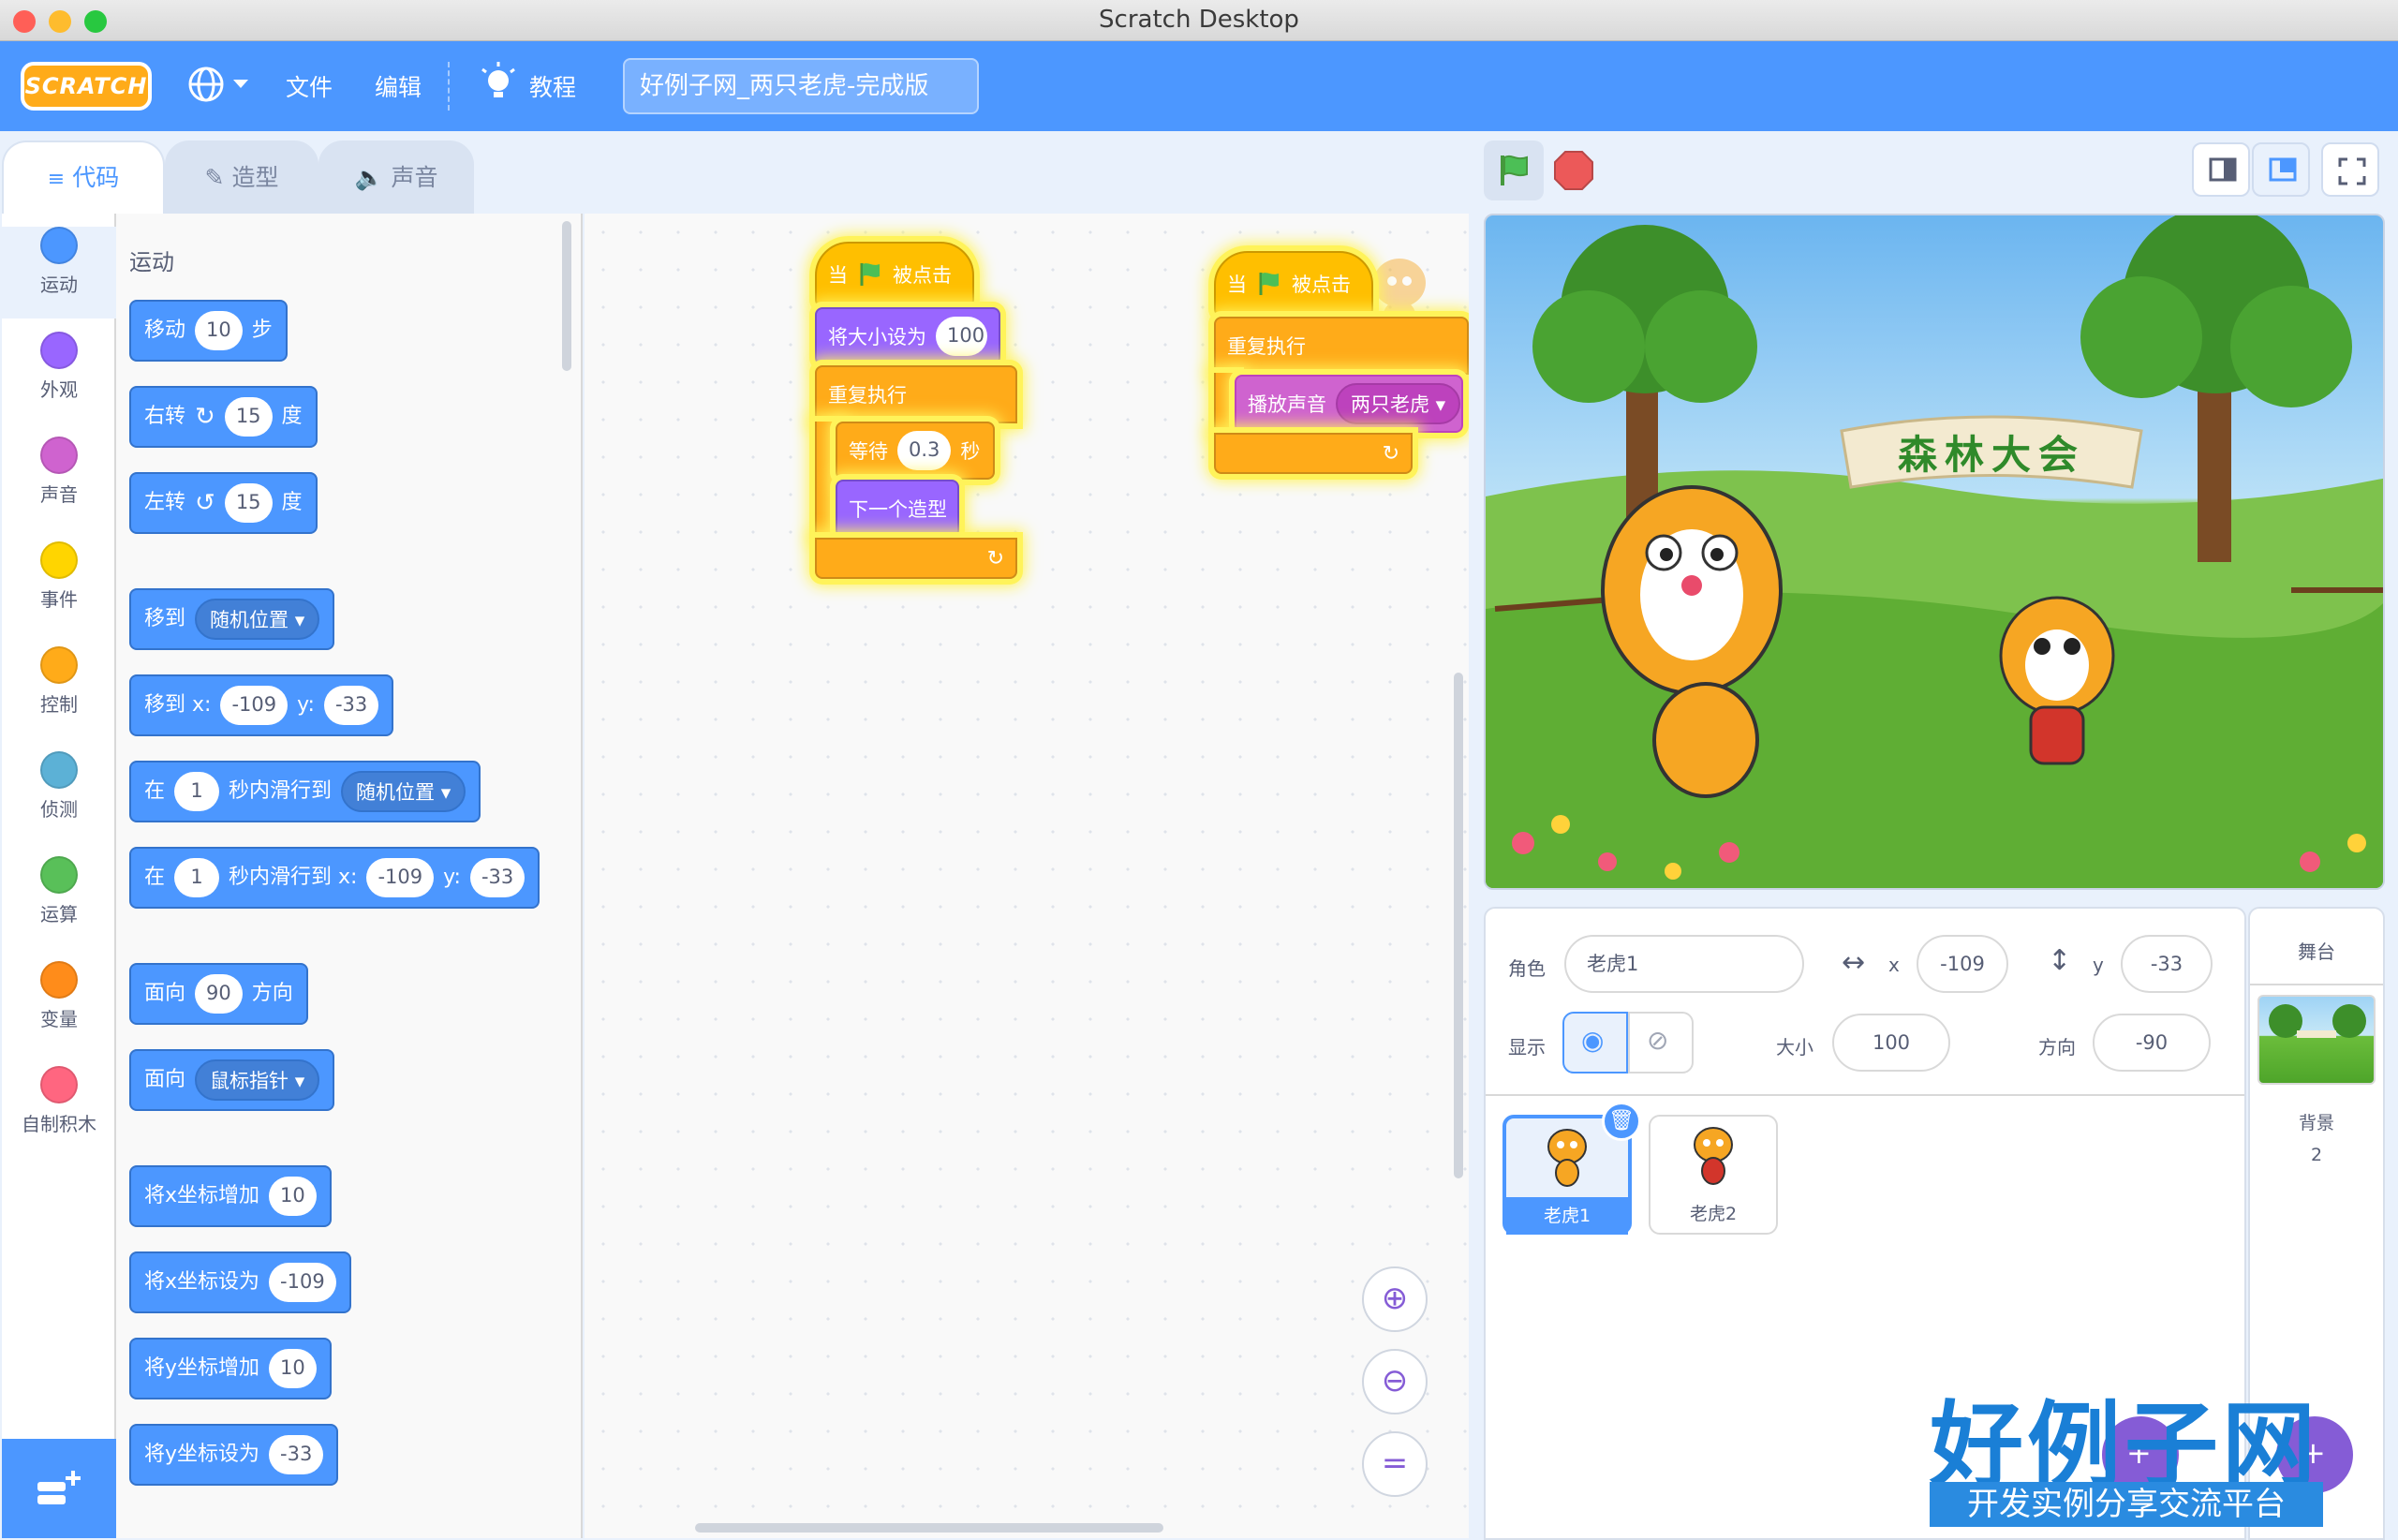  What do you see at coordinates (293, 1368) in the screenshot?
I see `y-change-input: 10` at bounding box center [293, 1368].